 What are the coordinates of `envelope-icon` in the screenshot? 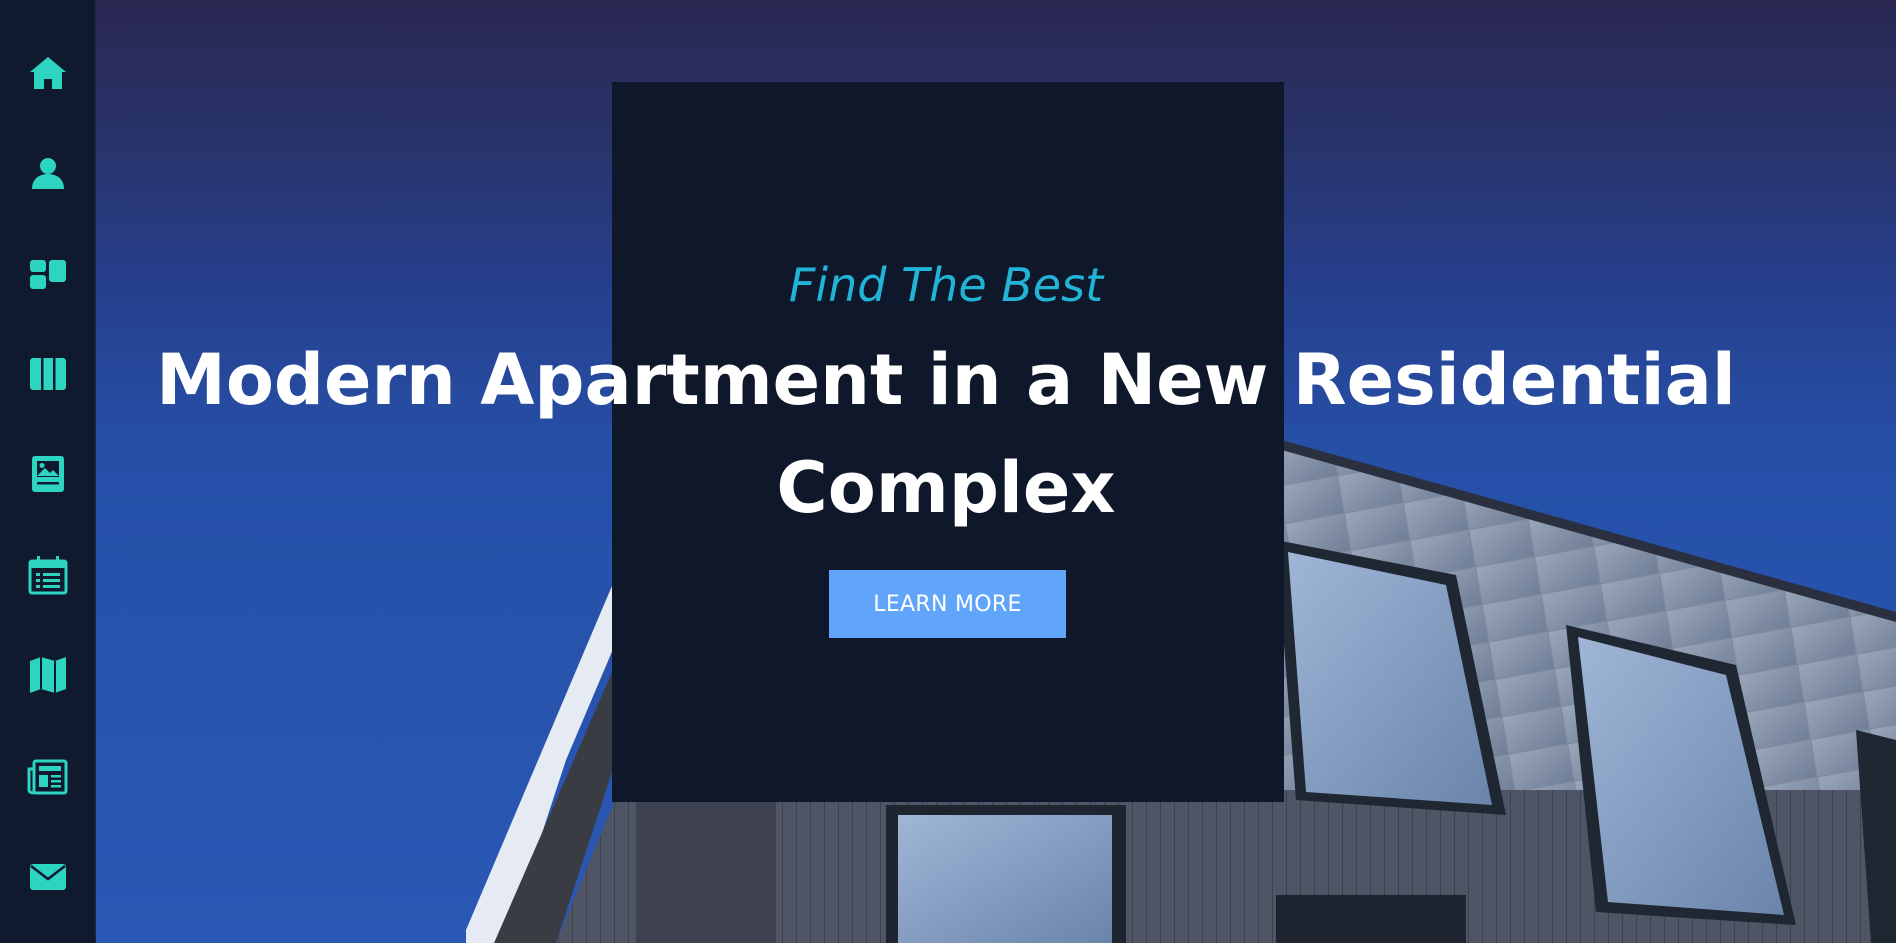 It's located at (48, 877).